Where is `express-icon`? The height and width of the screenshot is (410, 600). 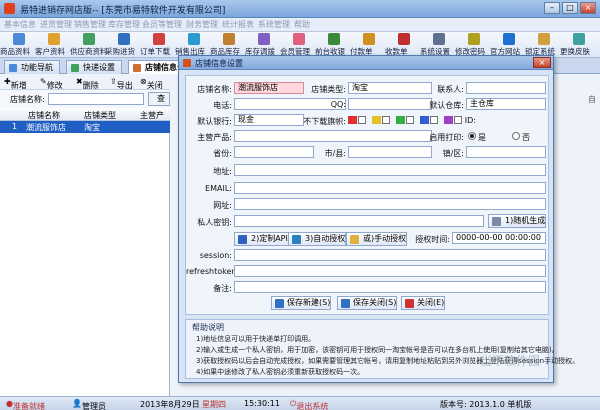 express-icon is located at coordinates (75, 68).